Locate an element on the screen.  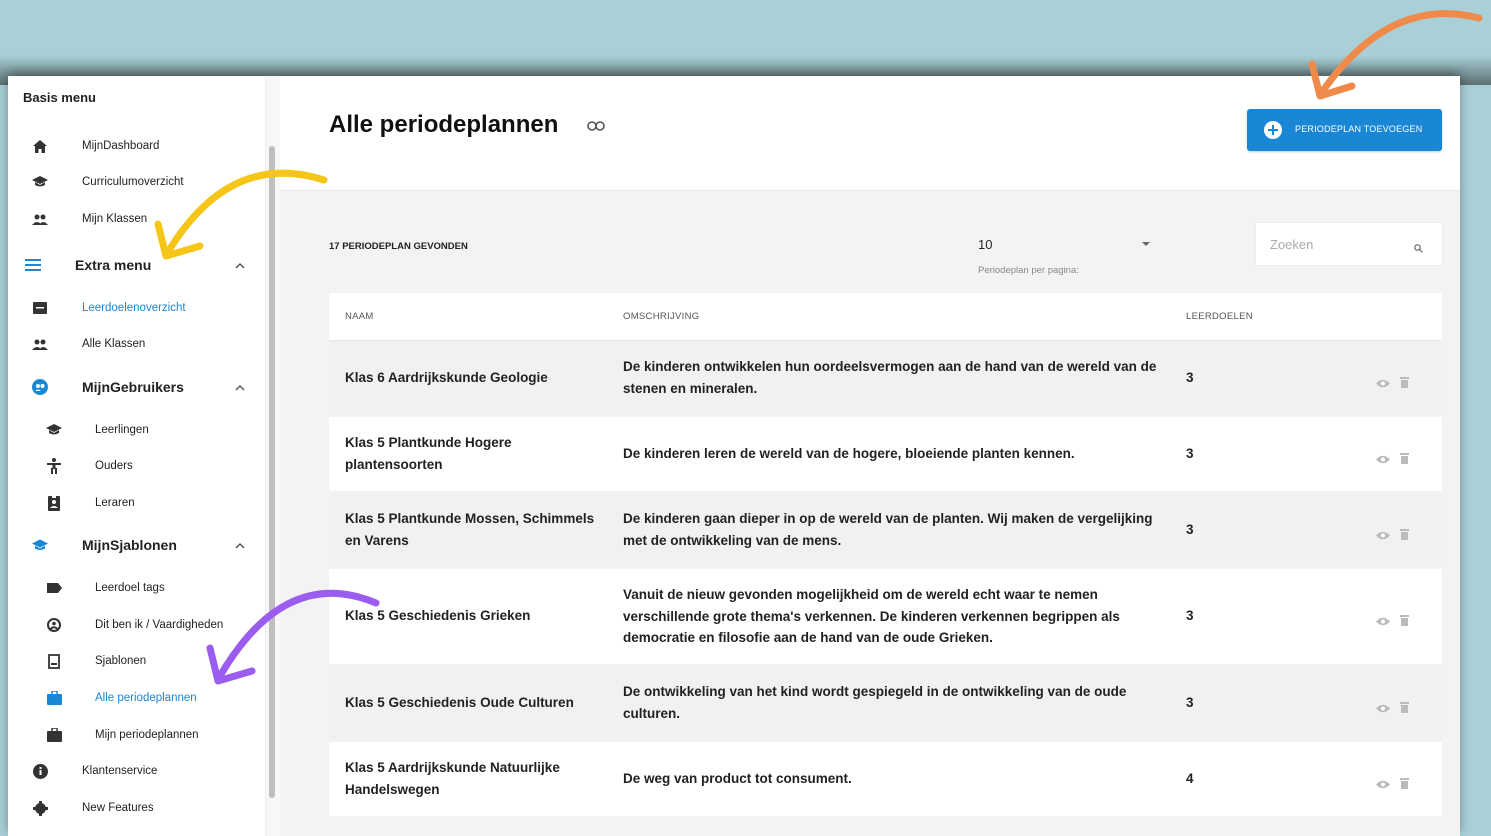
page-title: Alle periodeplannen is located at coordinates (444, 124).